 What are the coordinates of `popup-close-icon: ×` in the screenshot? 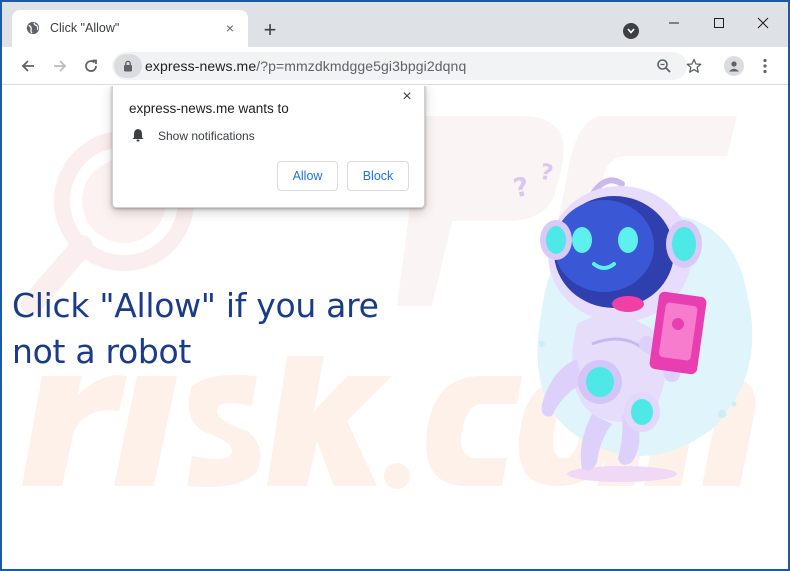 It's located at (407, 97).